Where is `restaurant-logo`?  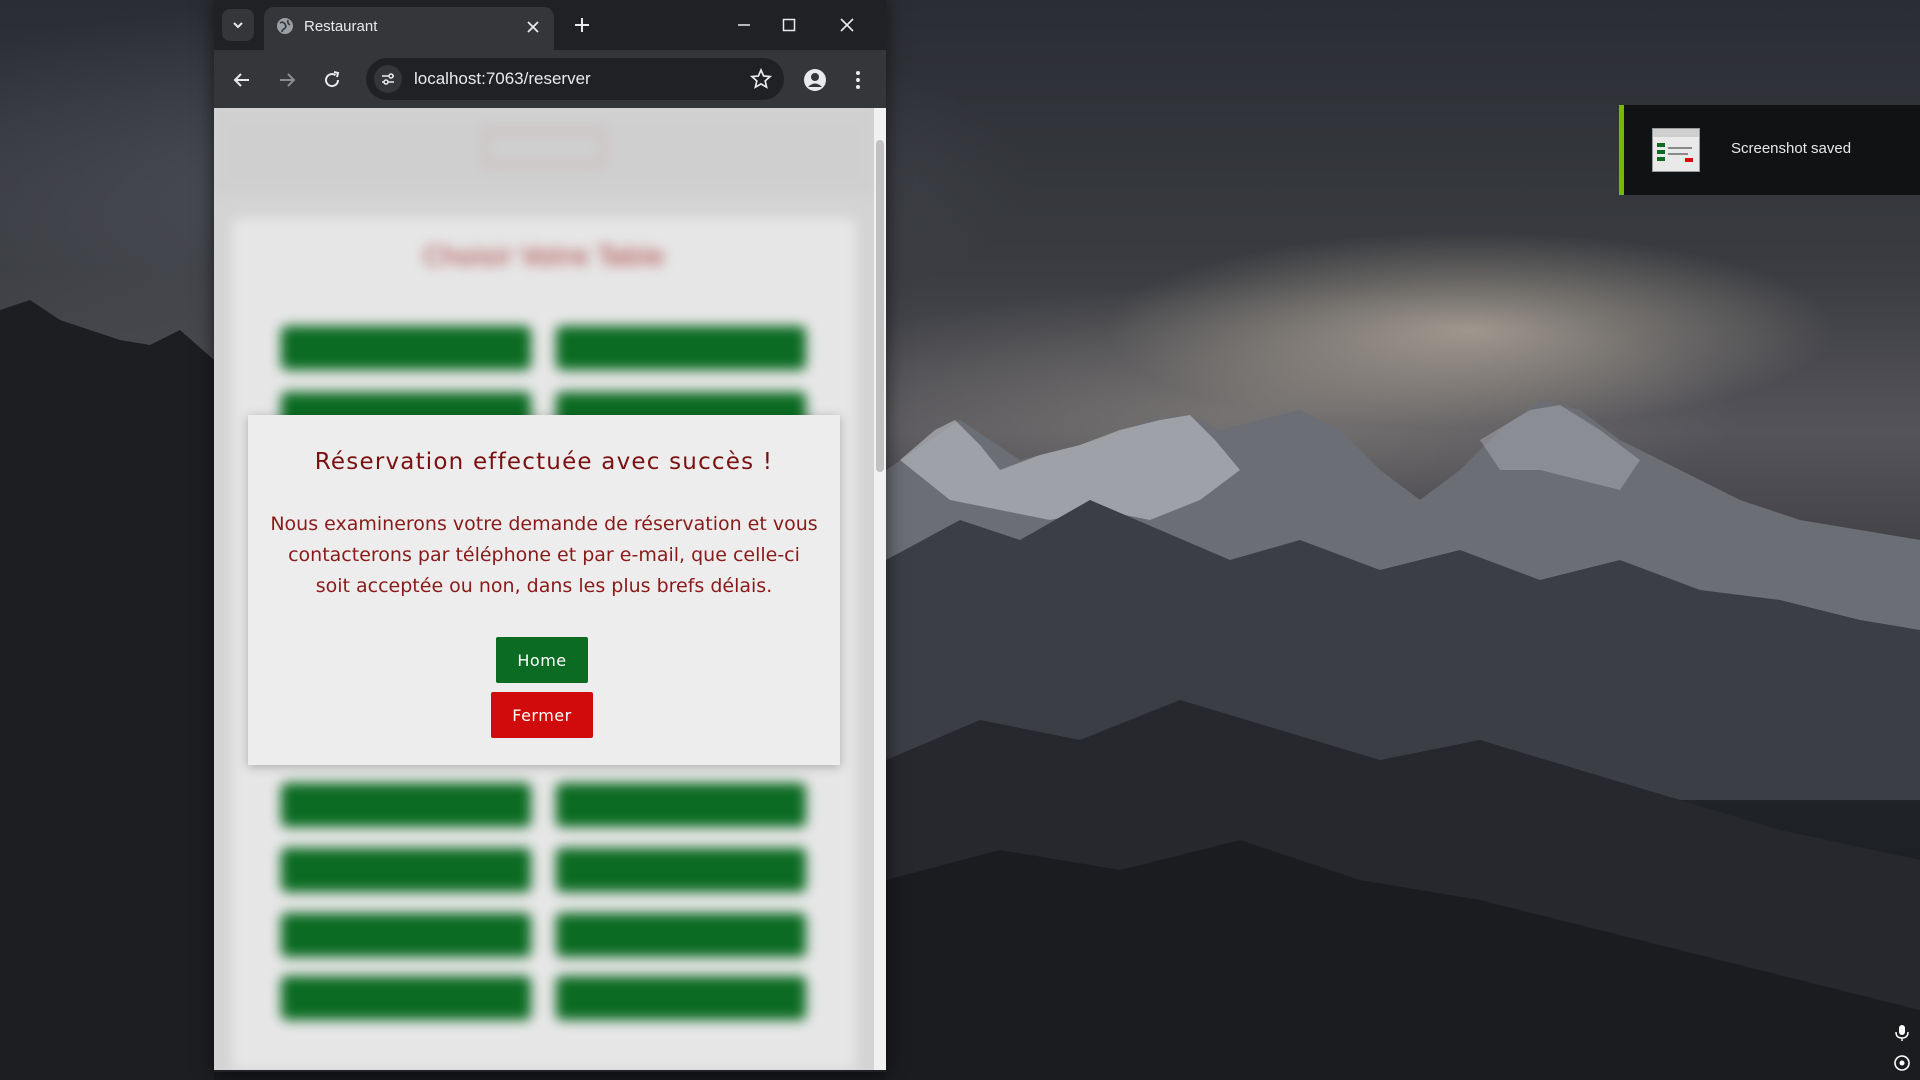 restaurant-logo is located at coordinates (544, 148).